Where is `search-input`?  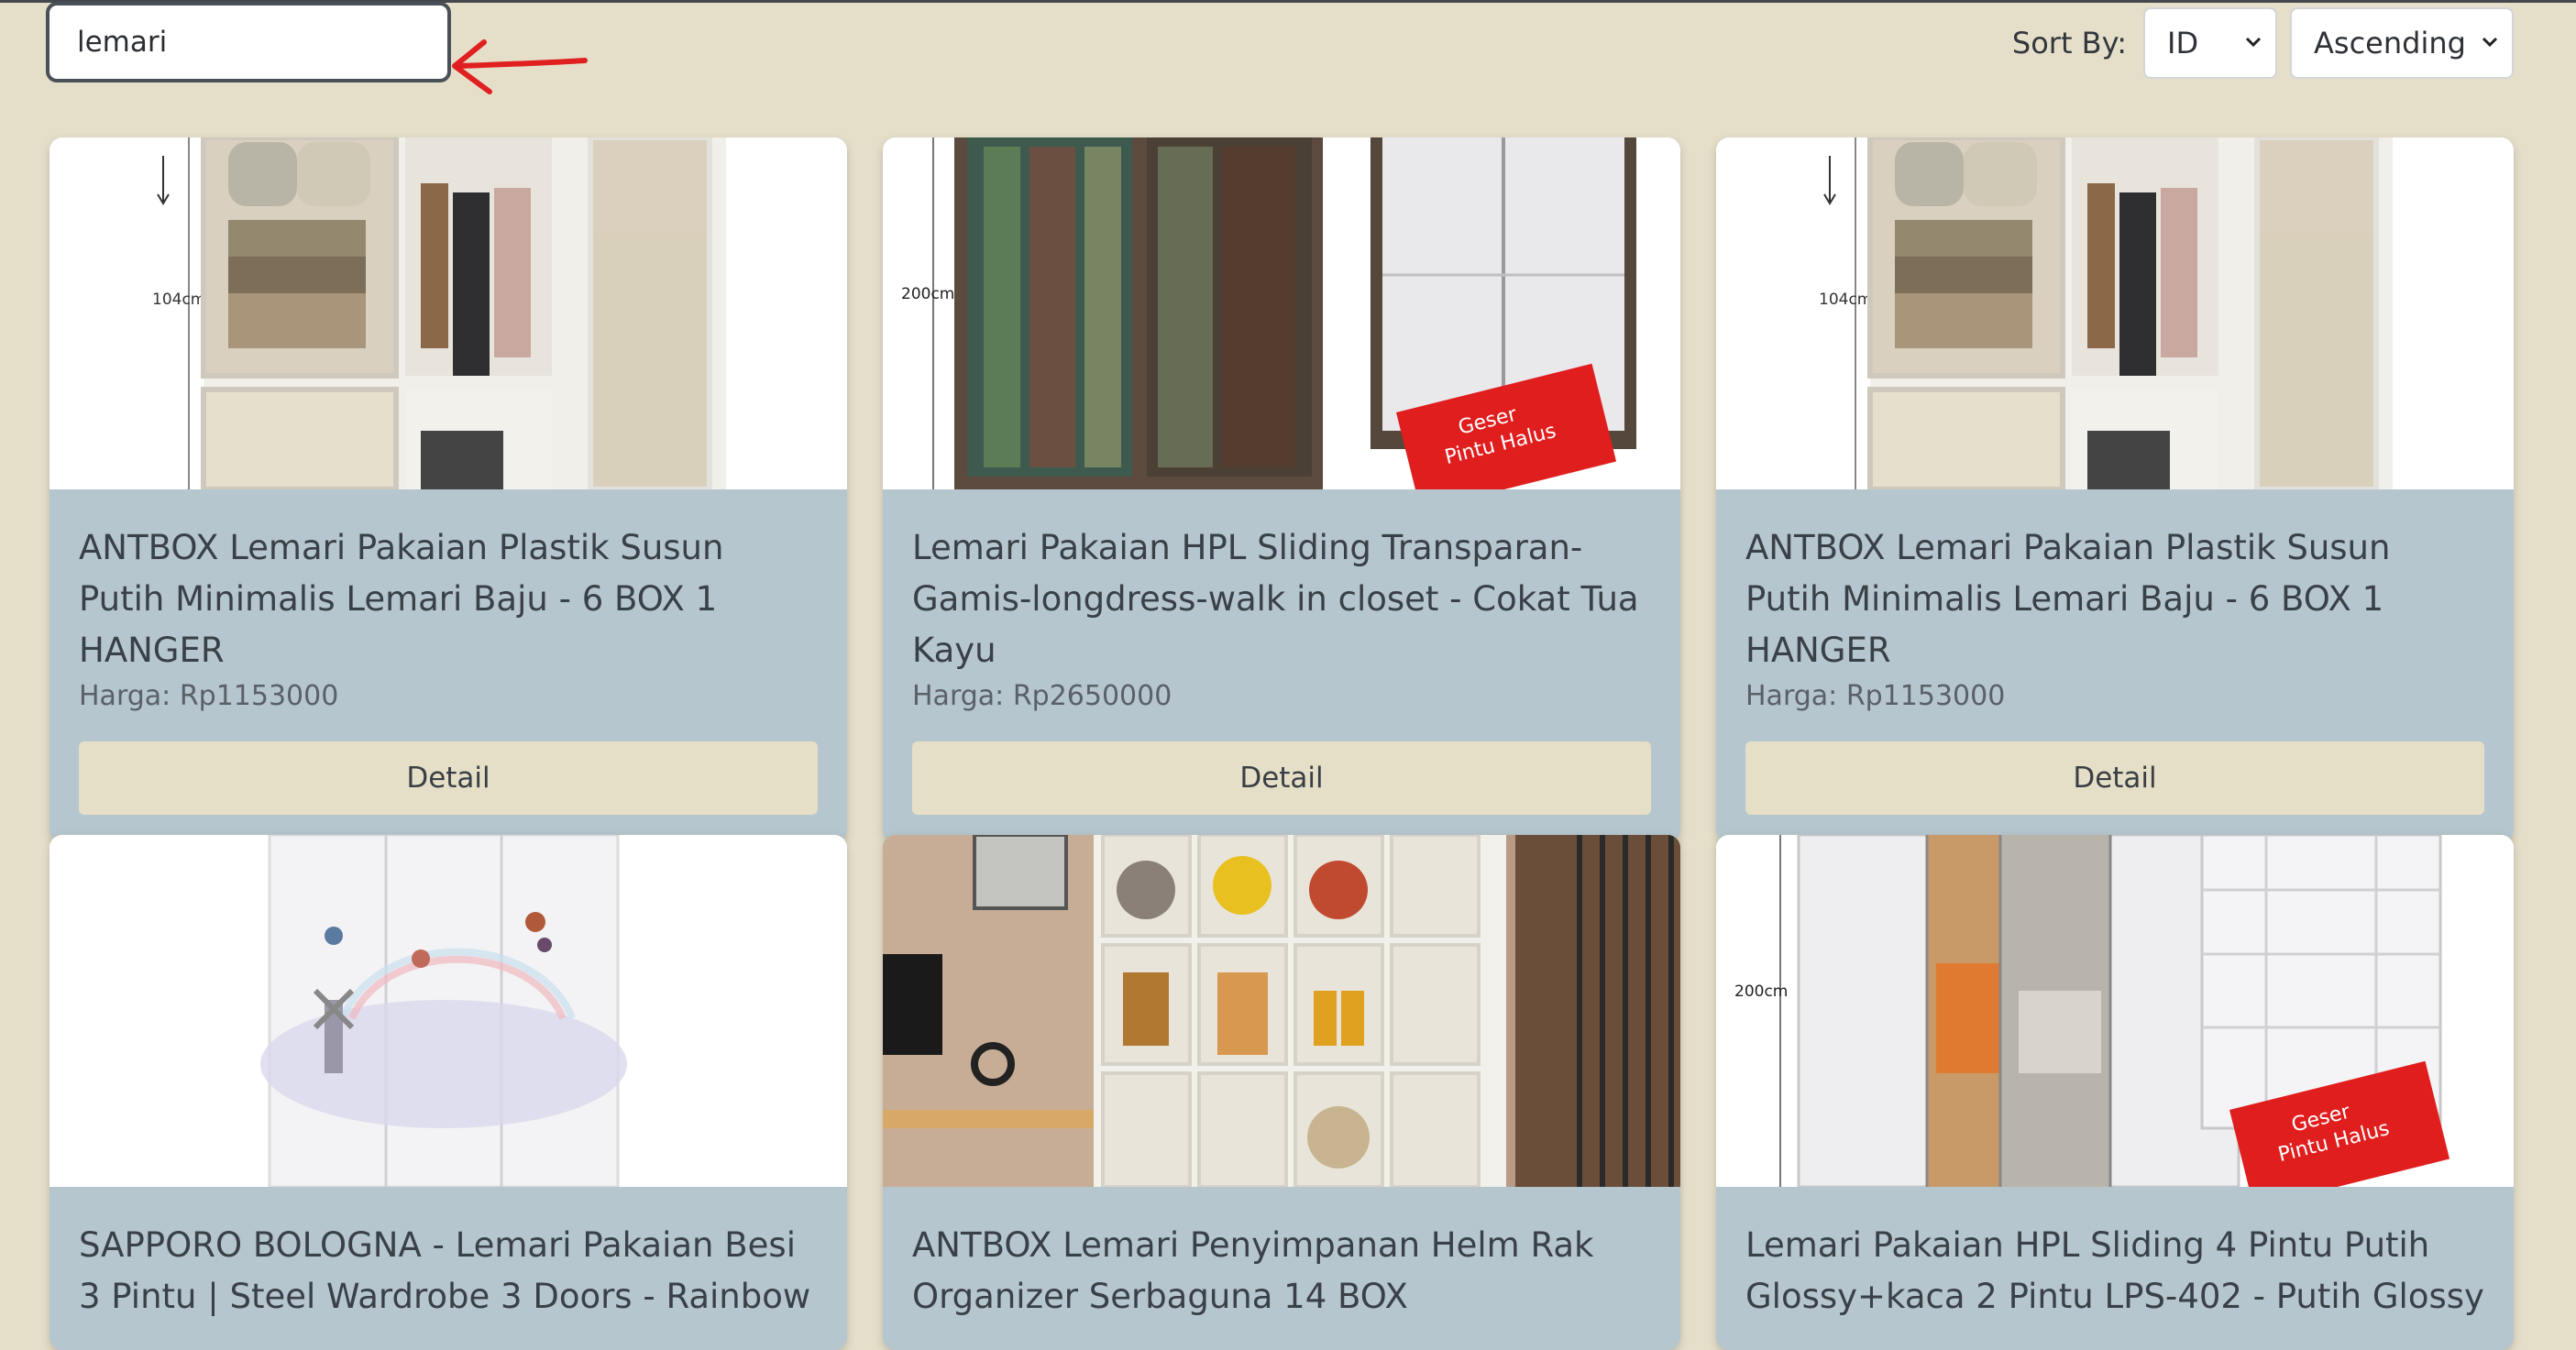
search-input is located at coordinates (249, 42).